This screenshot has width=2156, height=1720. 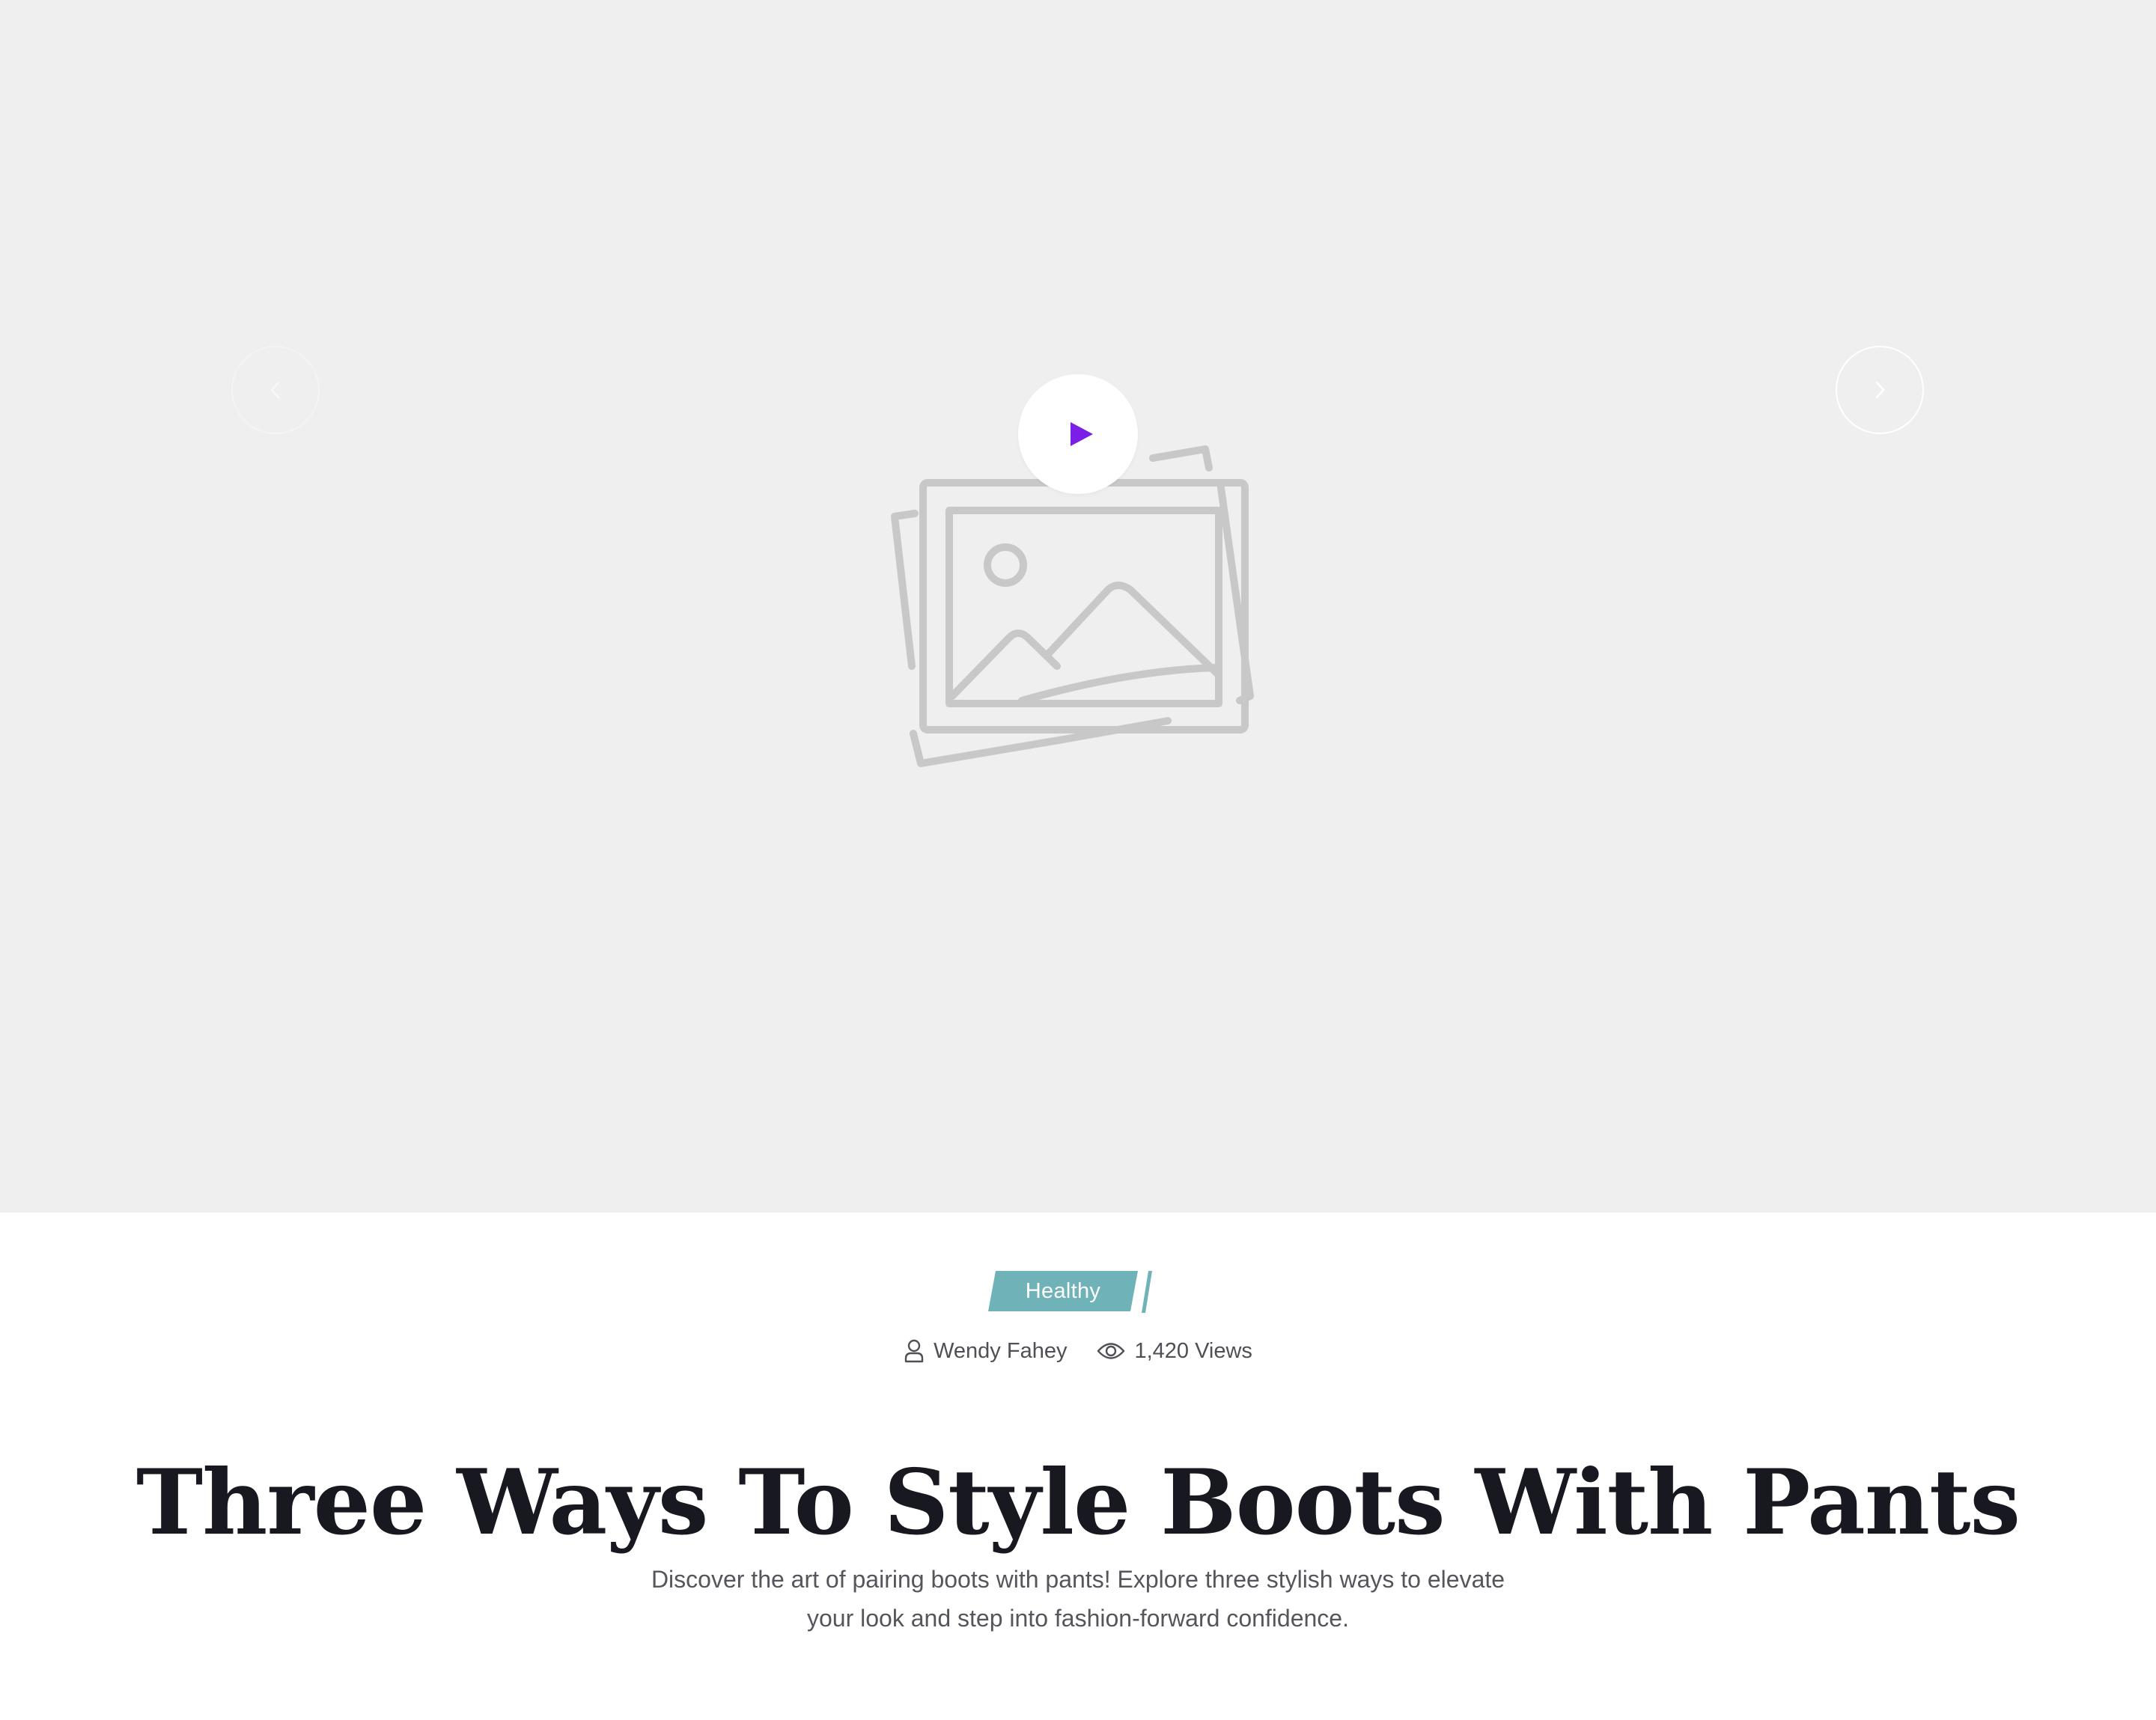 What do you see at coordinates (1001, 1350) in the screenshot?
I see `author-name: Wendy Fahey` at bounding box center [1001, 1350].